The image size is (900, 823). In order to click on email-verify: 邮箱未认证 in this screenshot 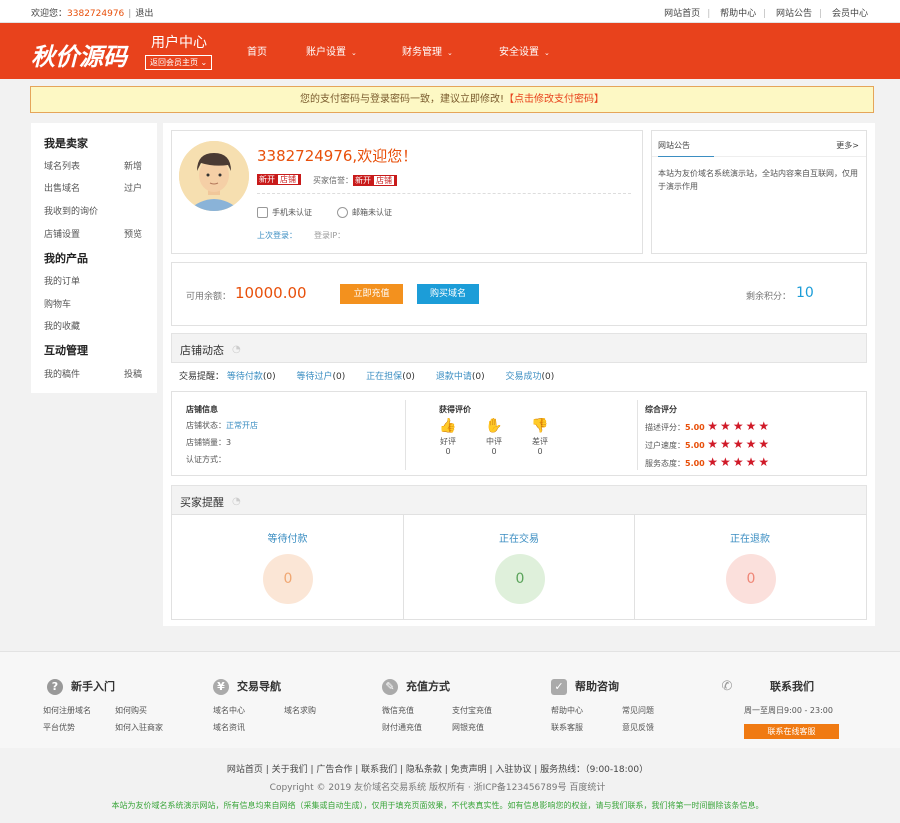, I will do `click(364, 212)`.